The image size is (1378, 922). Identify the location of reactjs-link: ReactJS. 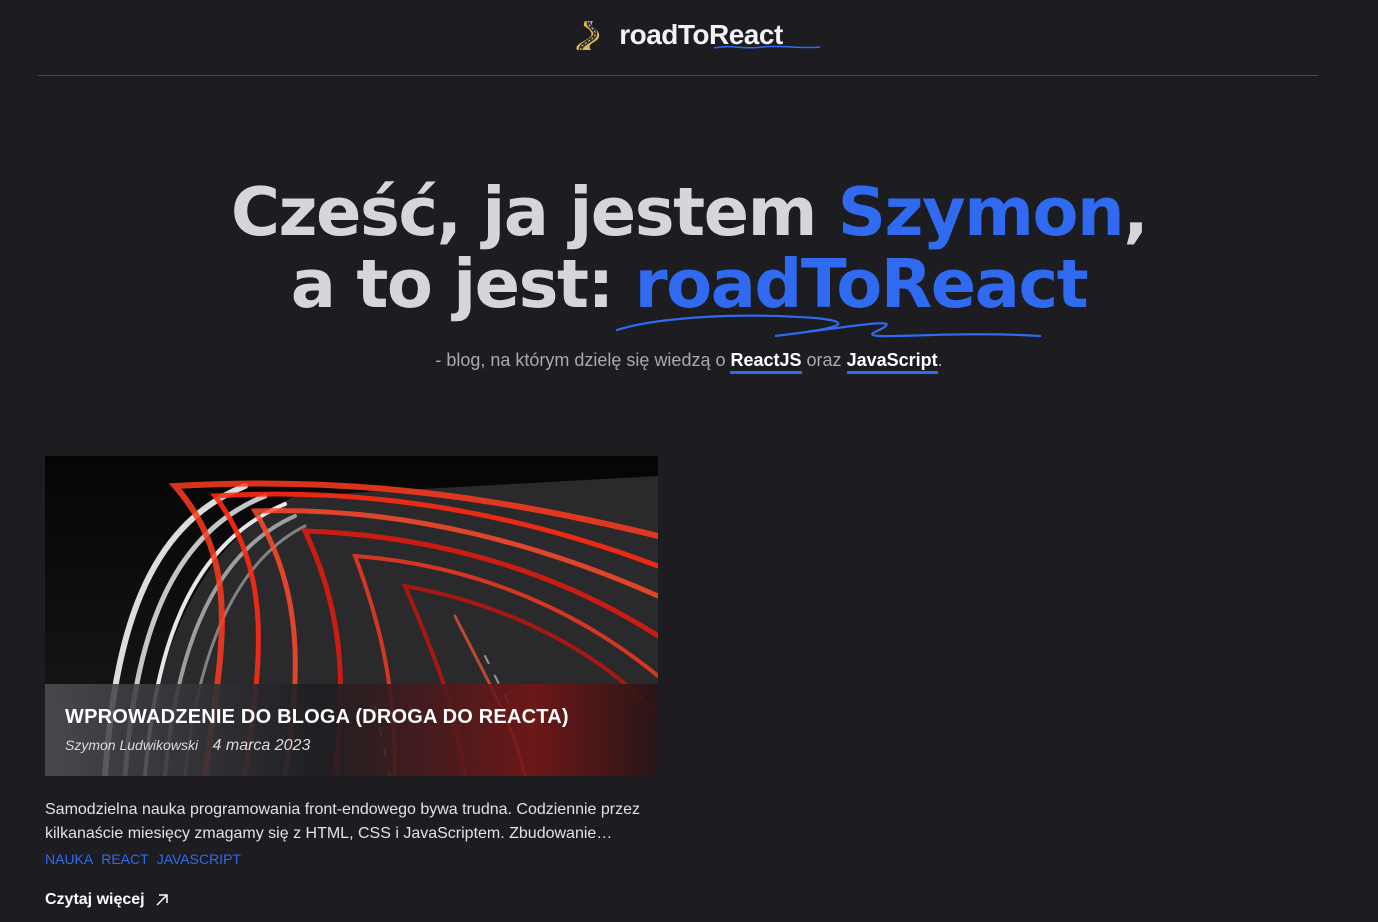
(766, 362).